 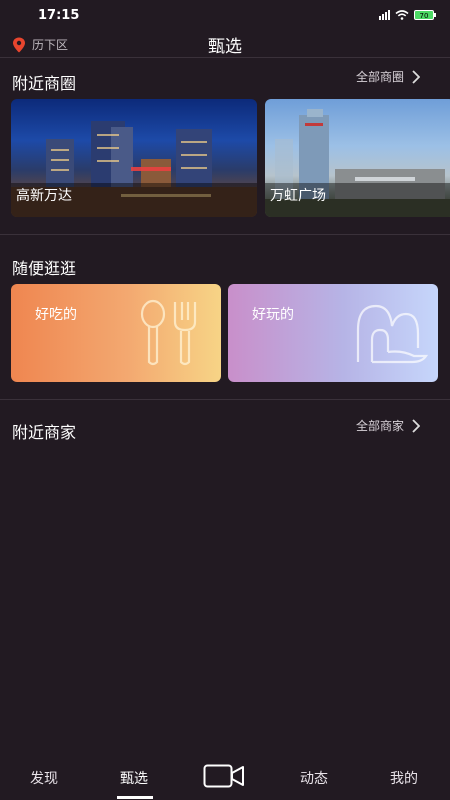 I want to click on arch-icon, so click(x=392, y=334).